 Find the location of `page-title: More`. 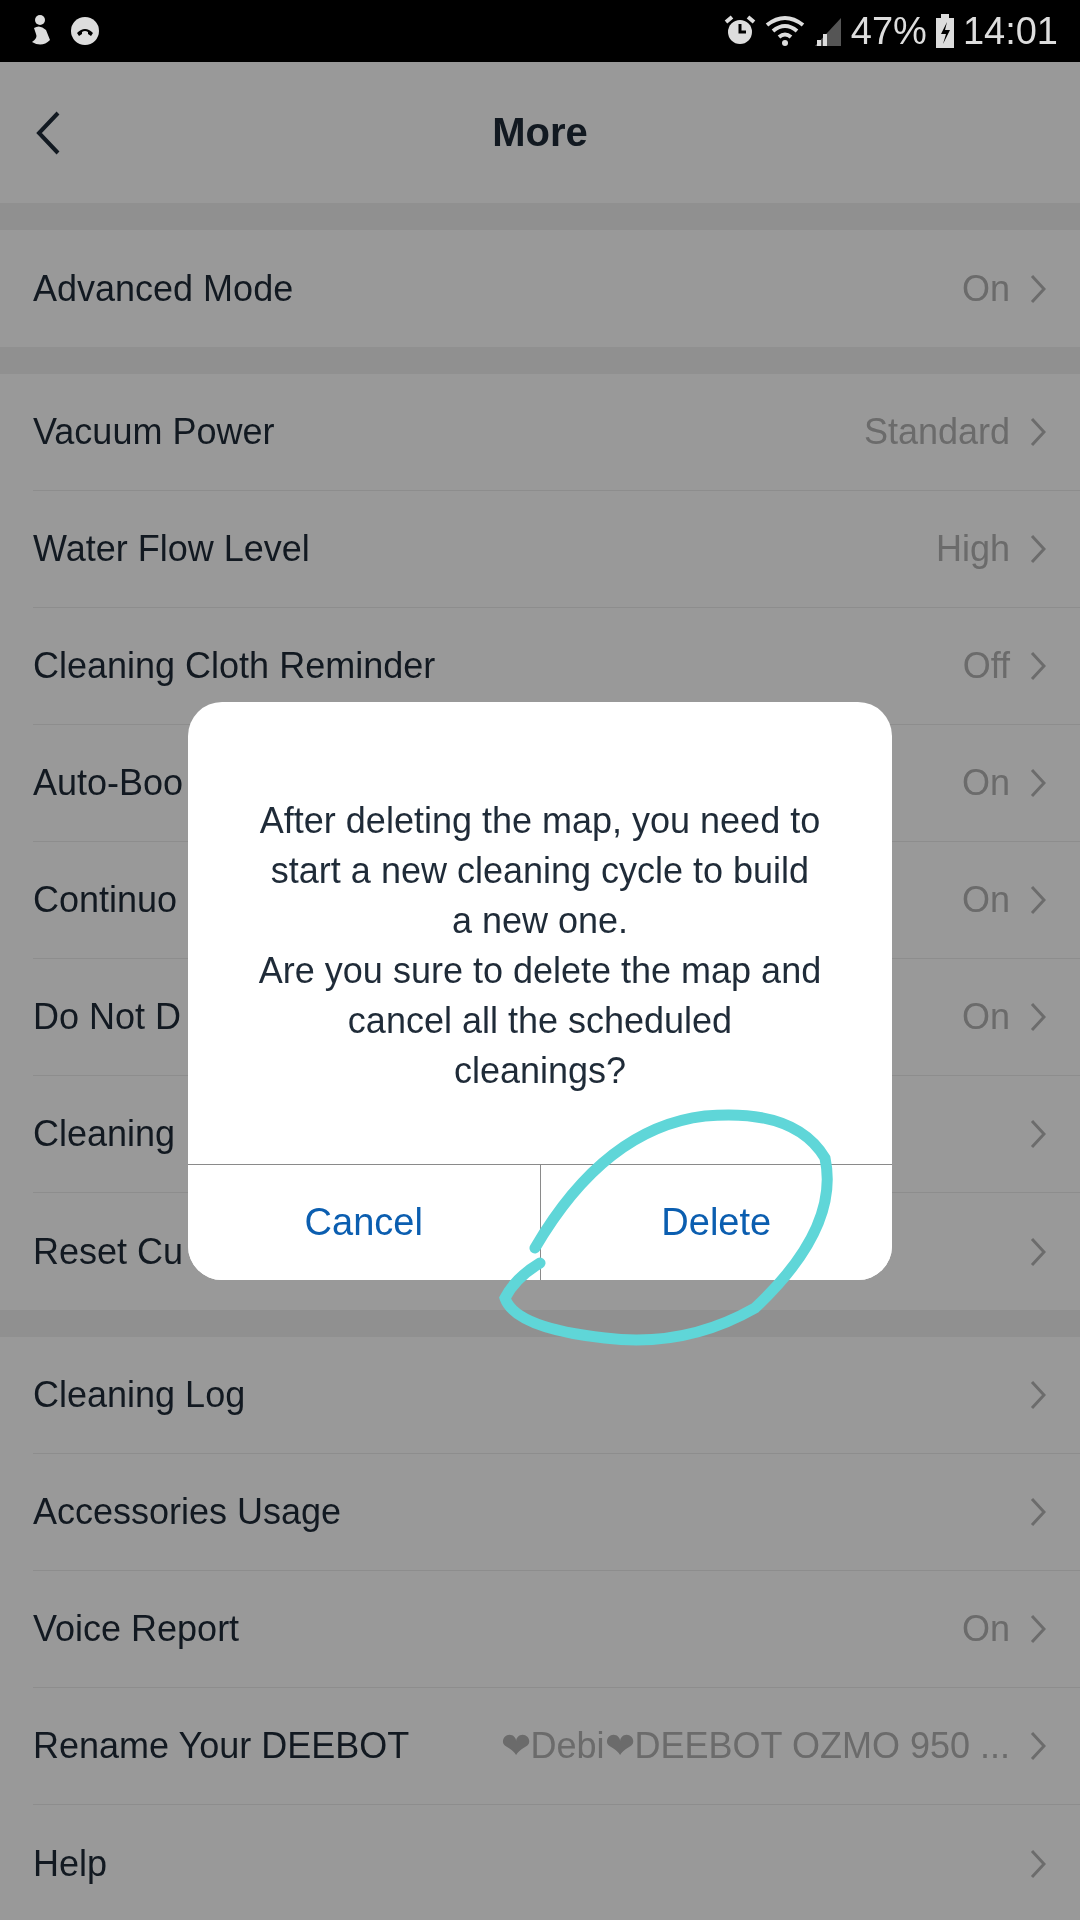

page-title: More is located at coordinates (540, 132).